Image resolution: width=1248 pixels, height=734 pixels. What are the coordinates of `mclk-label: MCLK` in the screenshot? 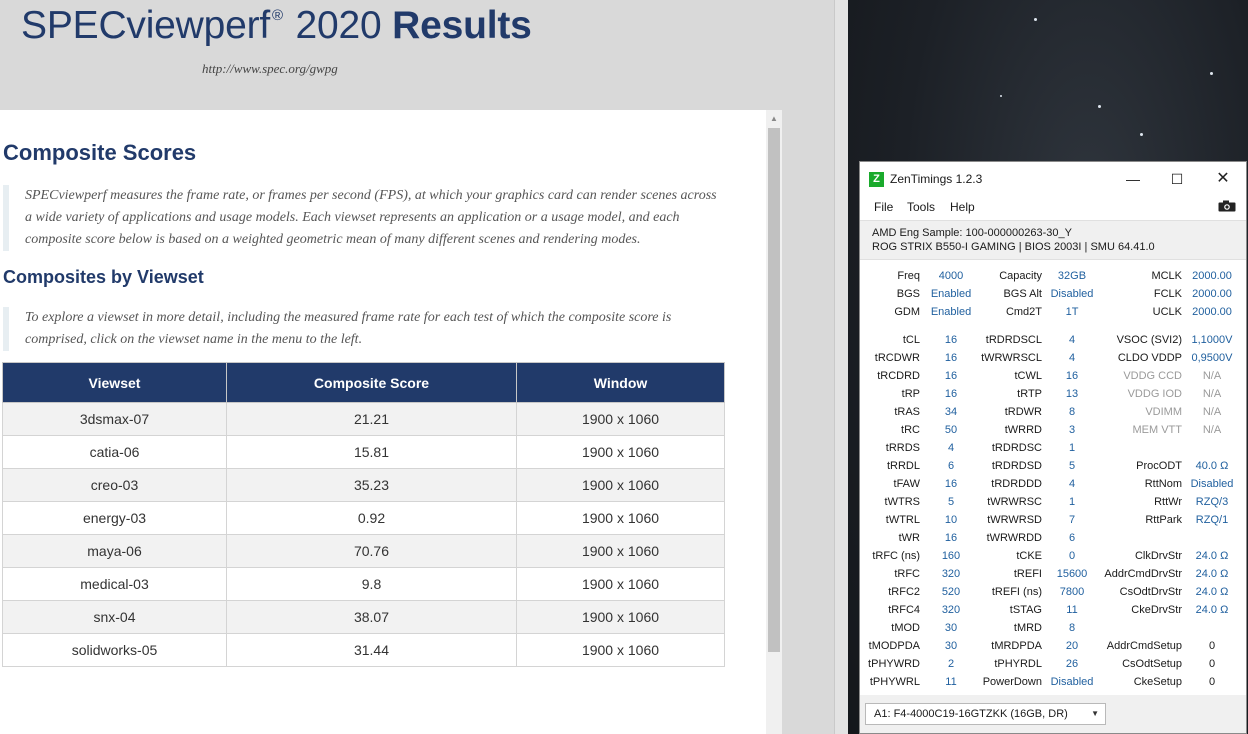 It's located at (1166, 276).